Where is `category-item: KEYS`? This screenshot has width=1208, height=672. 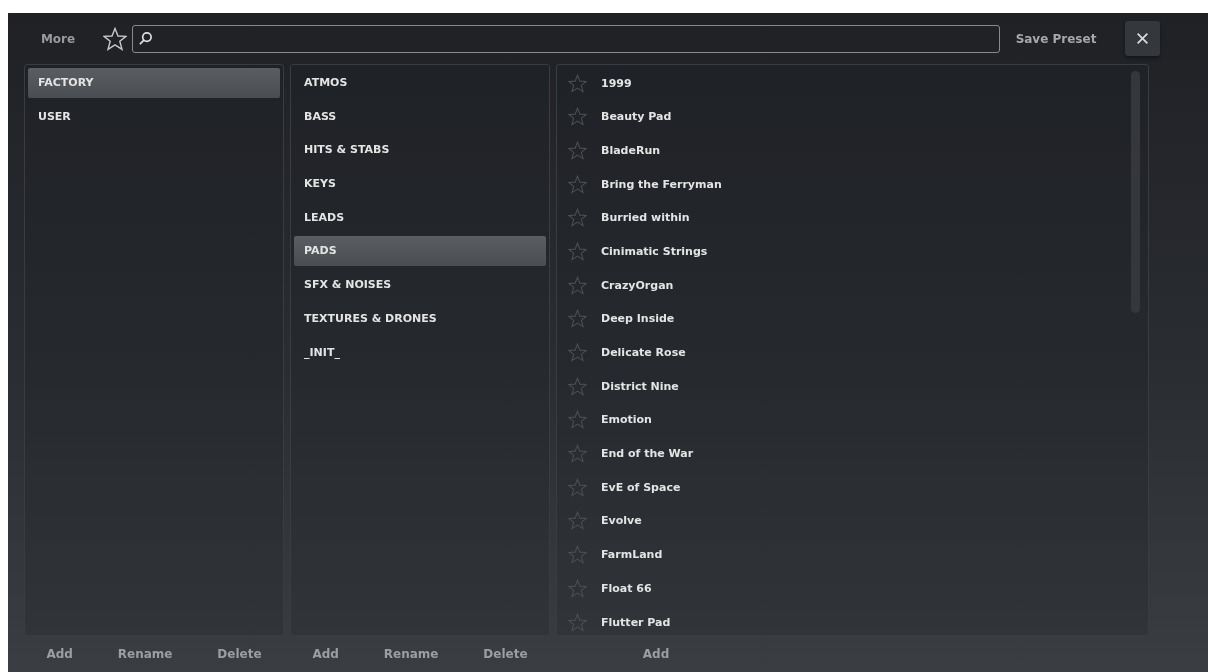 category-item: KEYS is located at coordinates (420, 184).